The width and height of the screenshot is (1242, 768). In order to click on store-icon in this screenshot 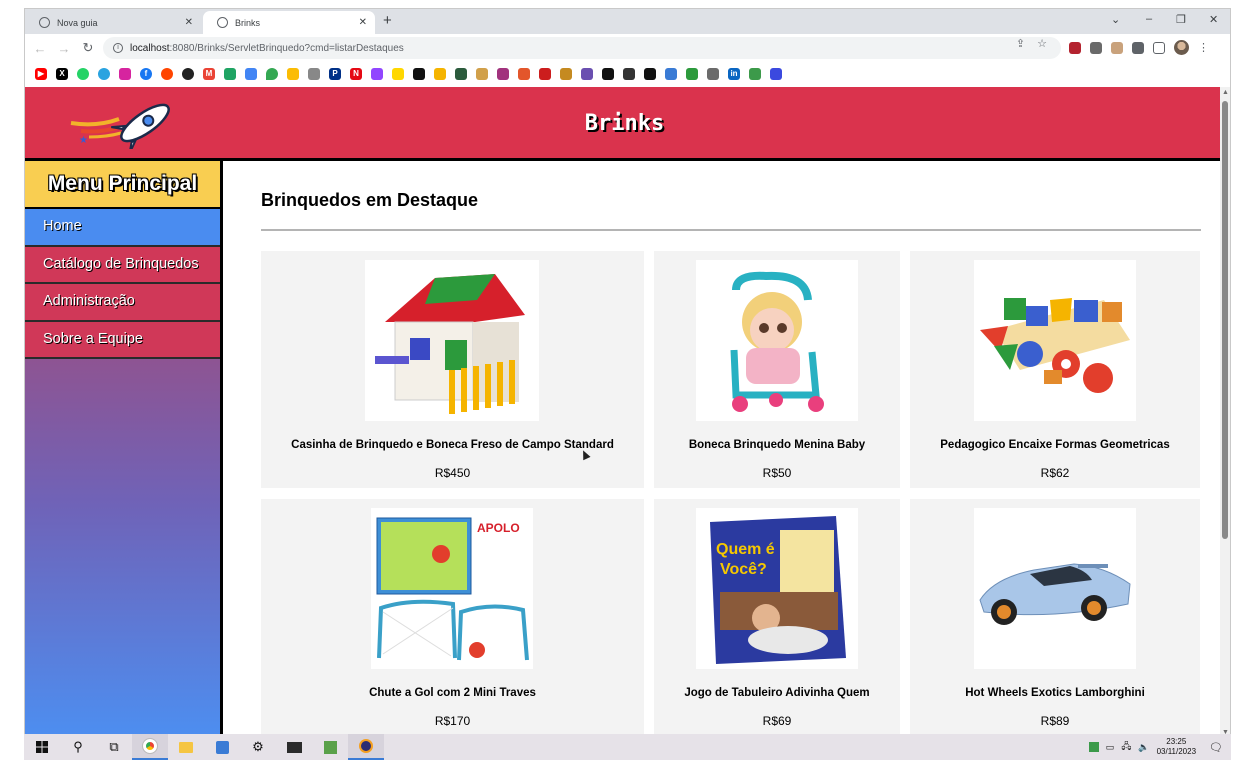, I will do `click(222, 747)`.